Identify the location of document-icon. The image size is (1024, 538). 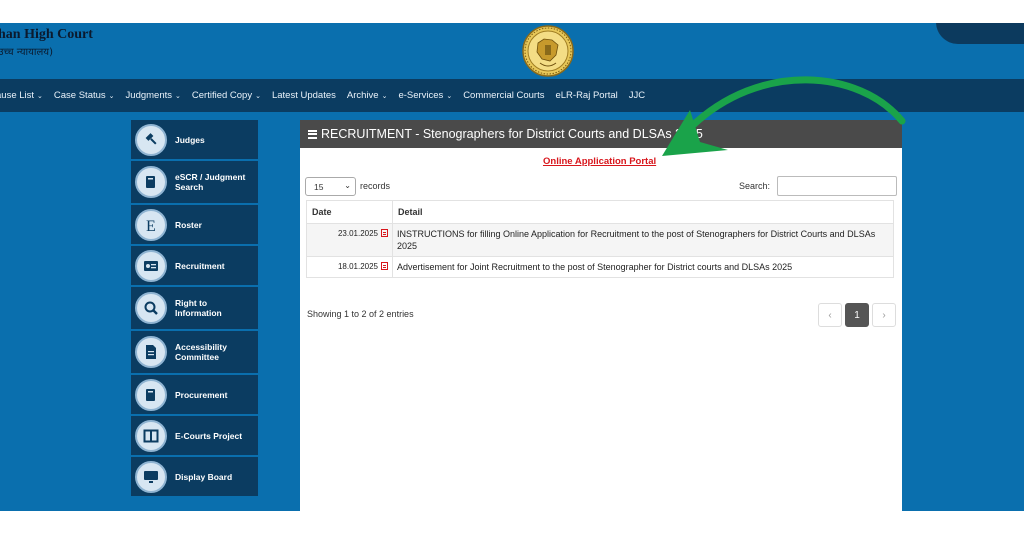
(151, 352).